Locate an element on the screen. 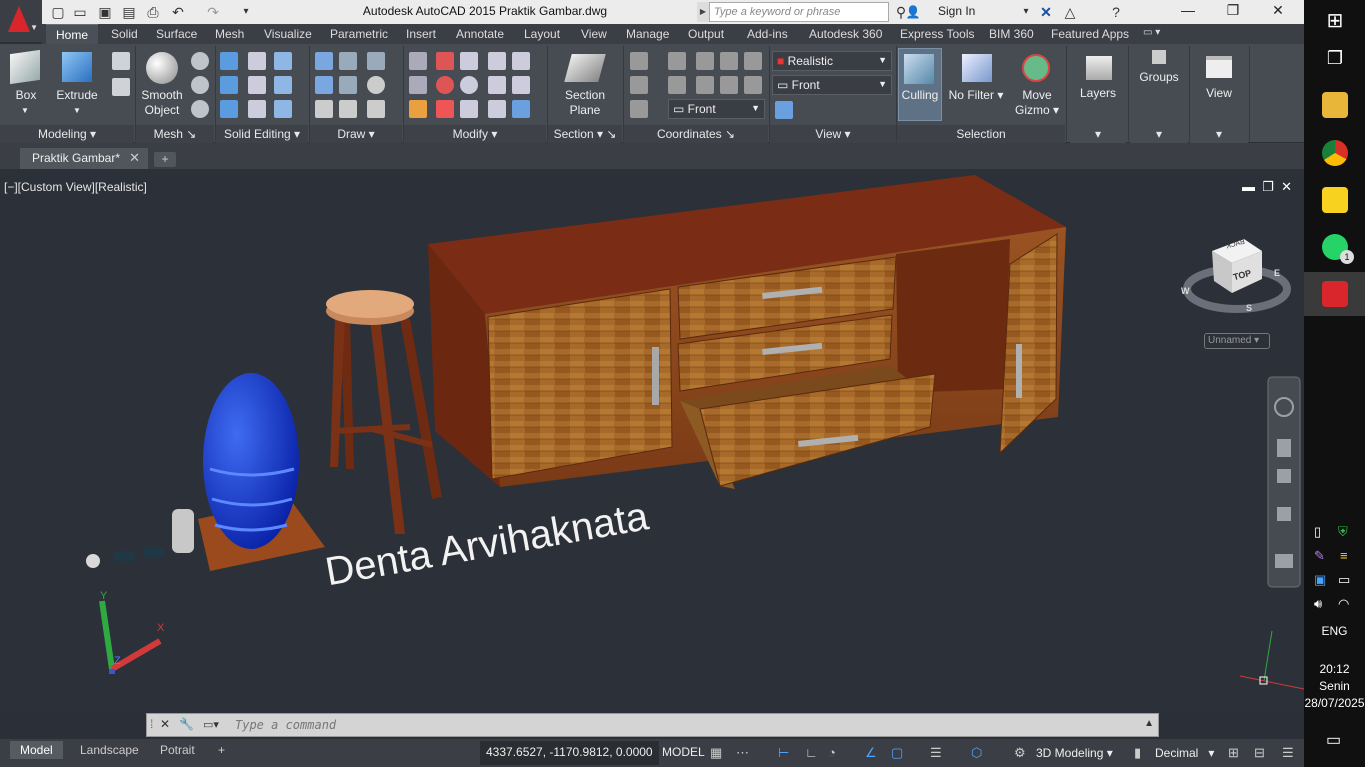 This screenshot has width=1365, height=767. tab-manage: Manage is located at coordinates (647, 34).